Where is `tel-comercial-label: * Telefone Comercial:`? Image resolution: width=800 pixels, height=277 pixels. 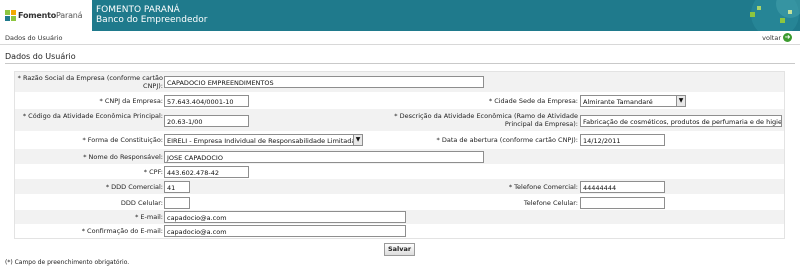 tel-comercial-label: * Telefone Comercial: is located at coordinates (543, 187).